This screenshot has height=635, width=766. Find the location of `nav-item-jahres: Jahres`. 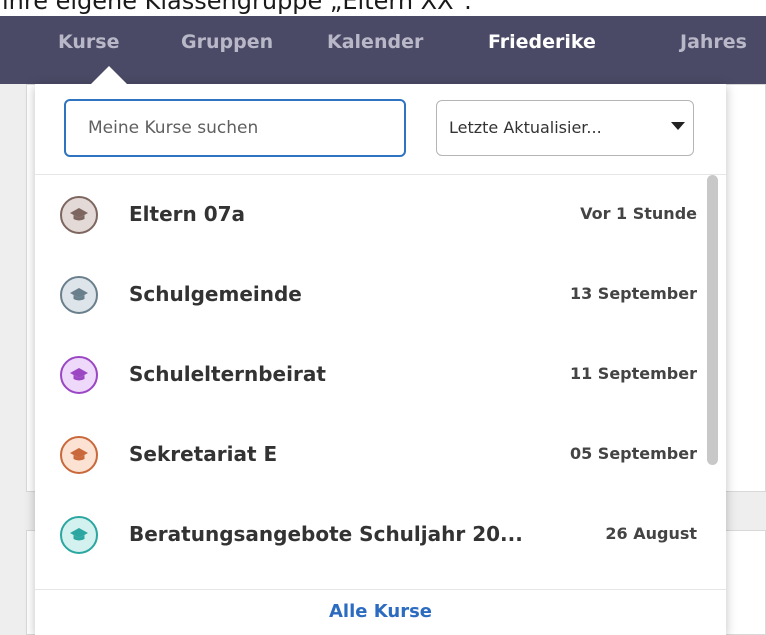

nav-item-jahres: Jahres is located at coordinates (713, 42).